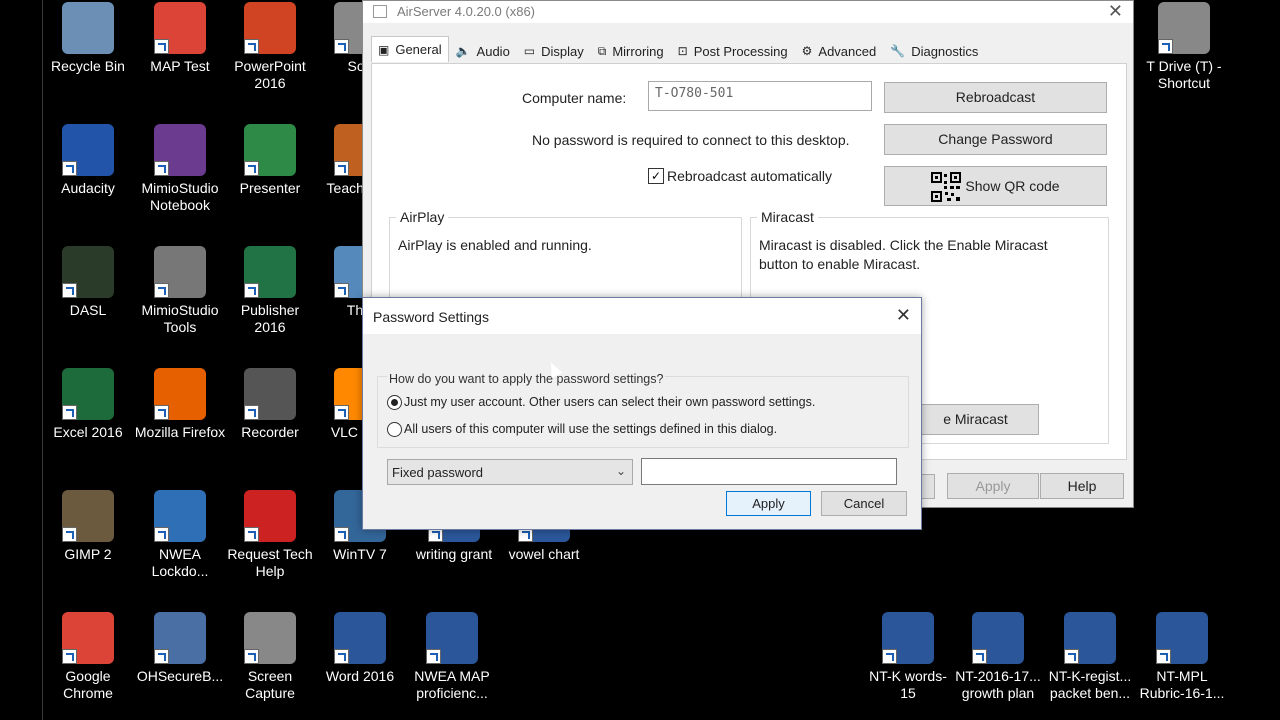 The image size is (1280, 720). What do you see at coordinates (180, 404) in the screenshot?
I see `desktop-icon: Mozilla Firefox` at bounding box center [180, 404].